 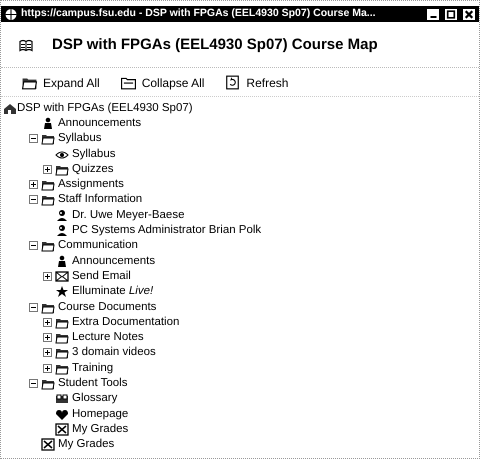 I want to click on star-icon, so click(x=62, y=291).